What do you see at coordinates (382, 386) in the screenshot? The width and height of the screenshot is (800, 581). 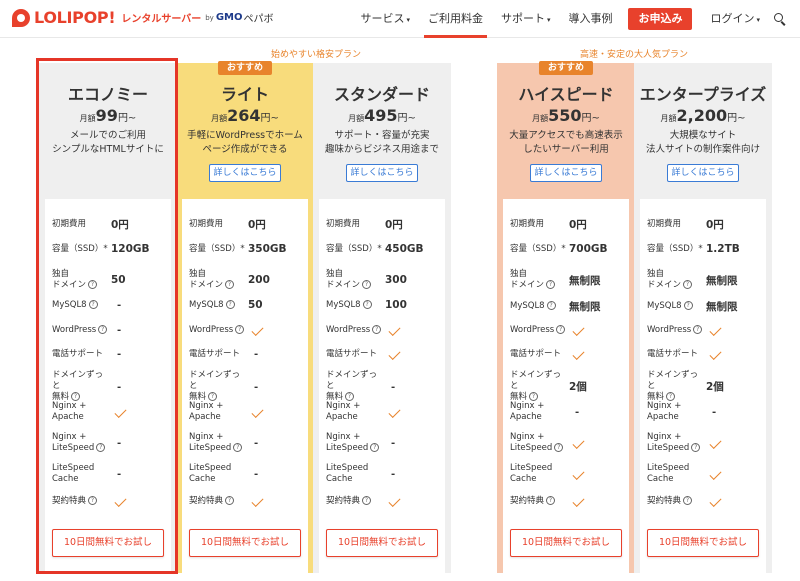 I see `feature-row-domain-free: ドメインずっと 無料? -` at bounding box center [382, 386].